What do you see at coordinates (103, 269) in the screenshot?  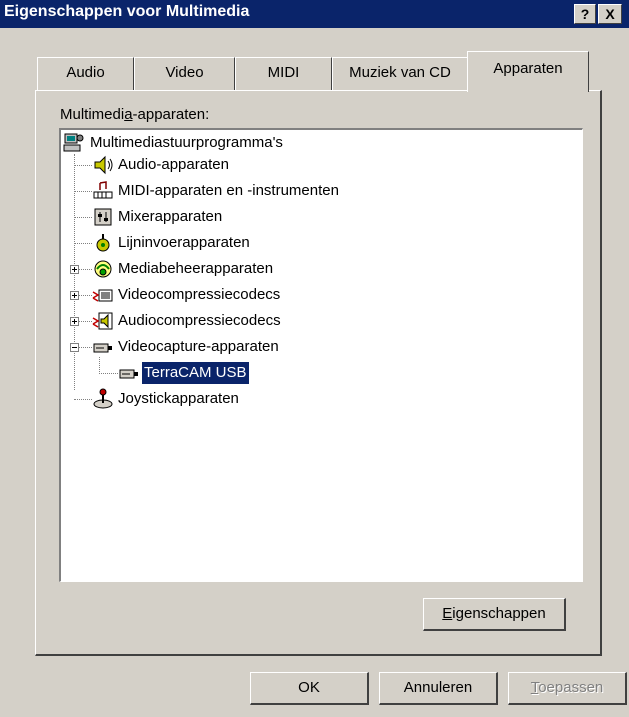 I see `media-control-icon` at bounding box center [103, 269].